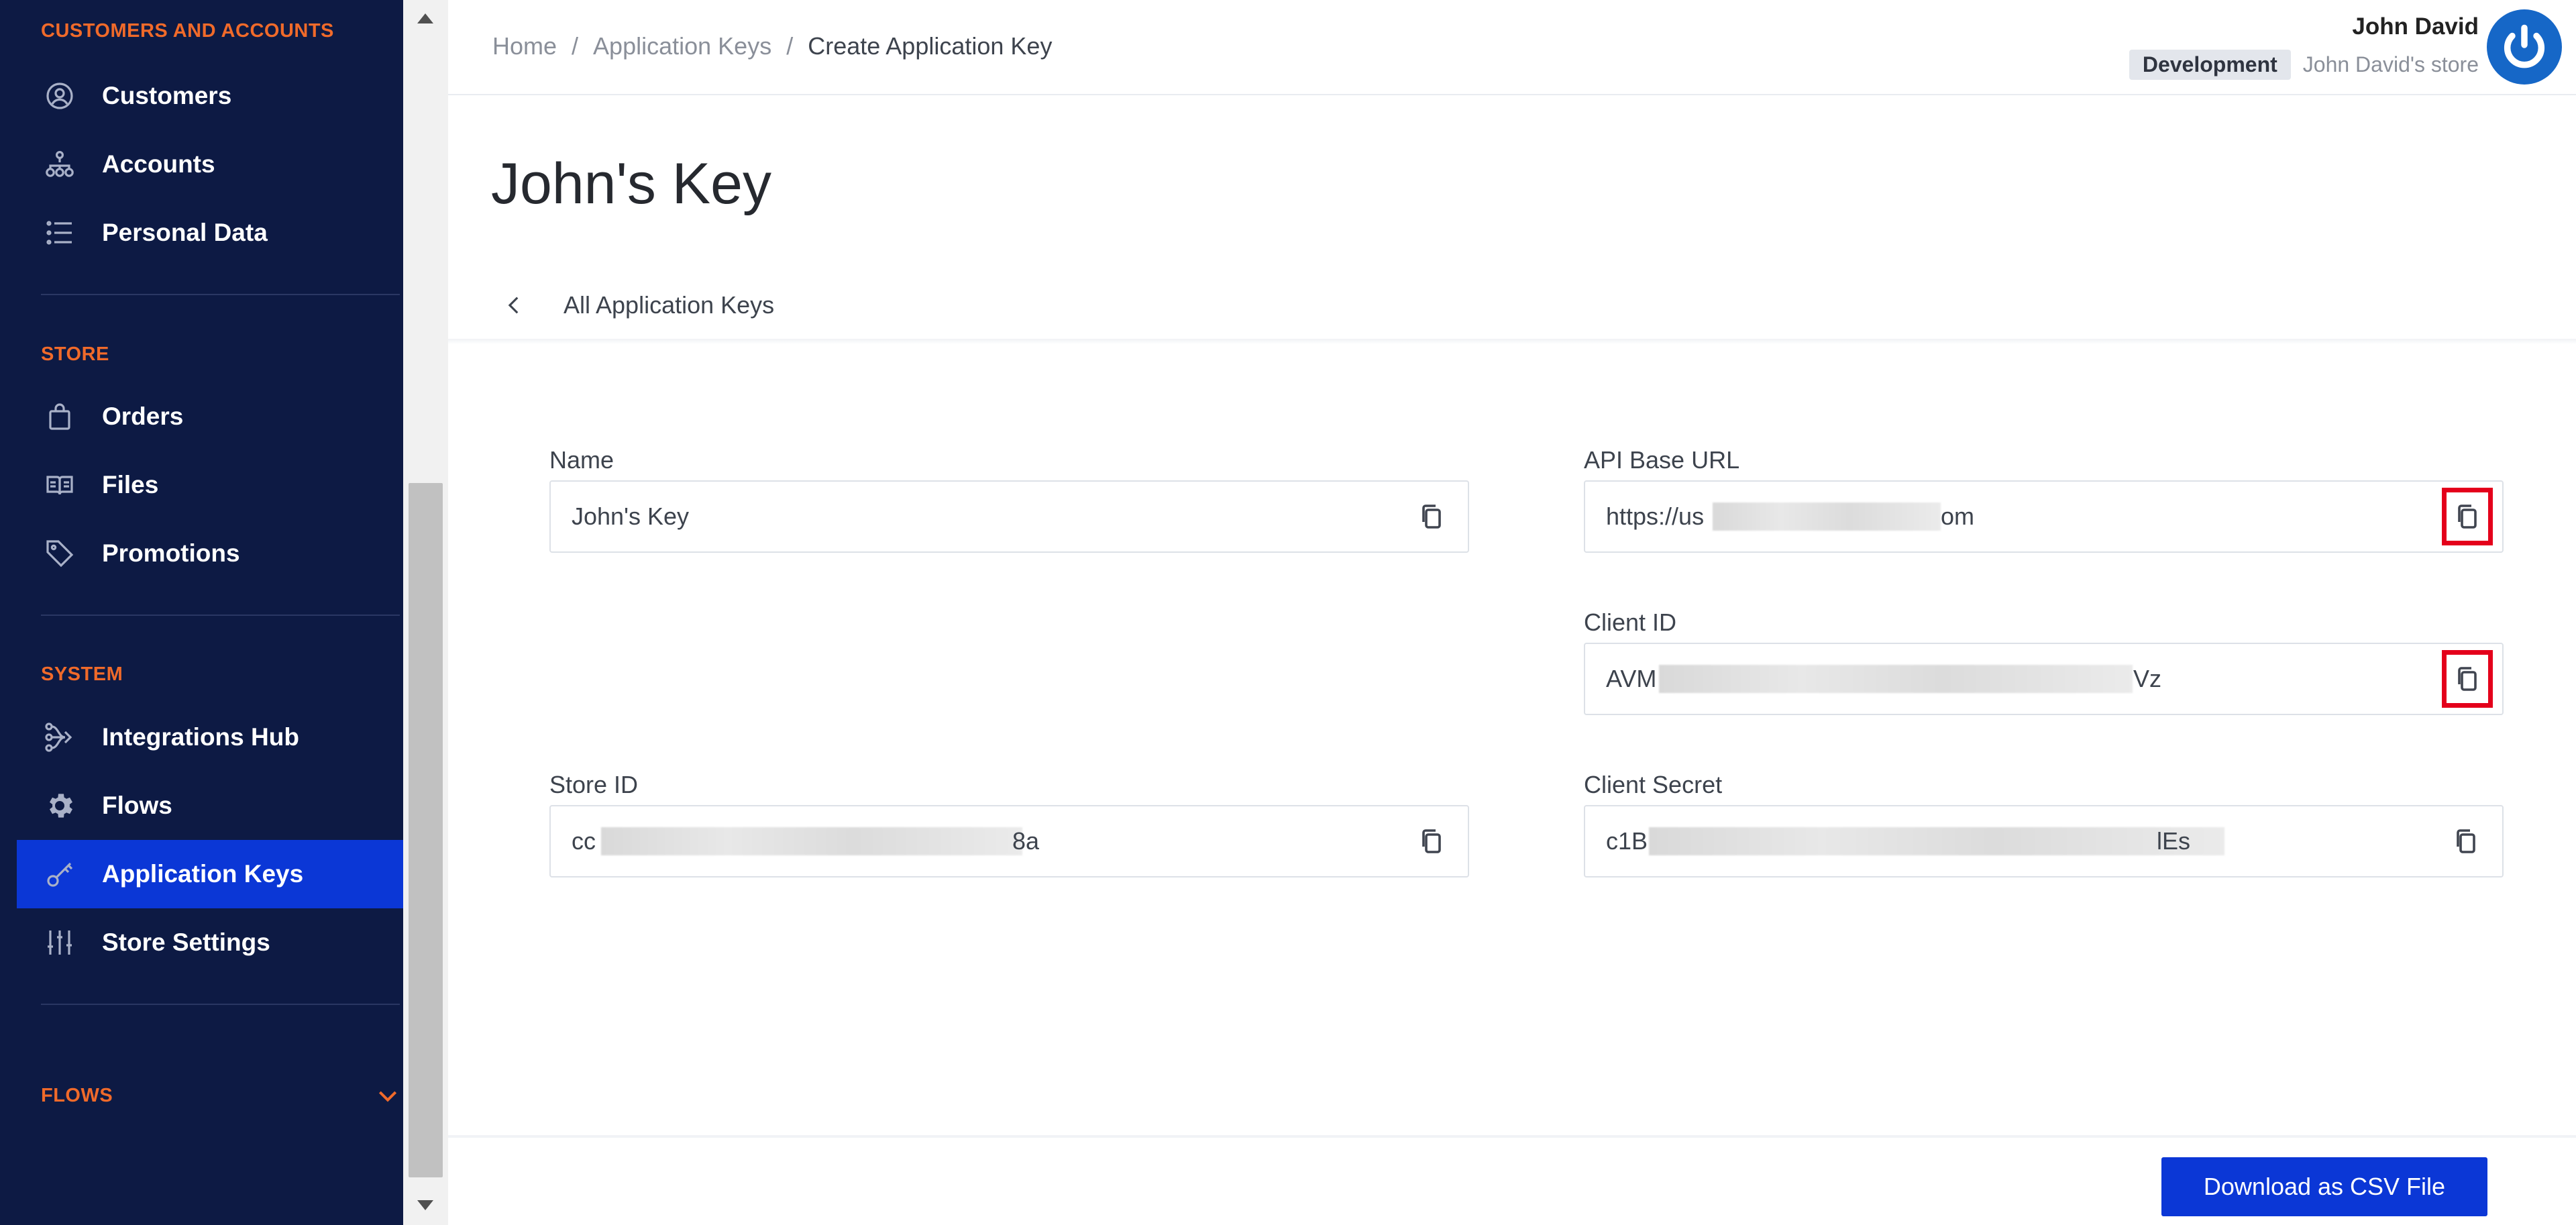 This screenshot has height=1225, width=2576. What do you see at coordinates (210, 416) in the screenshot?
I see `sidebar-item-orders: Orders` at bounding box center [210, 416].